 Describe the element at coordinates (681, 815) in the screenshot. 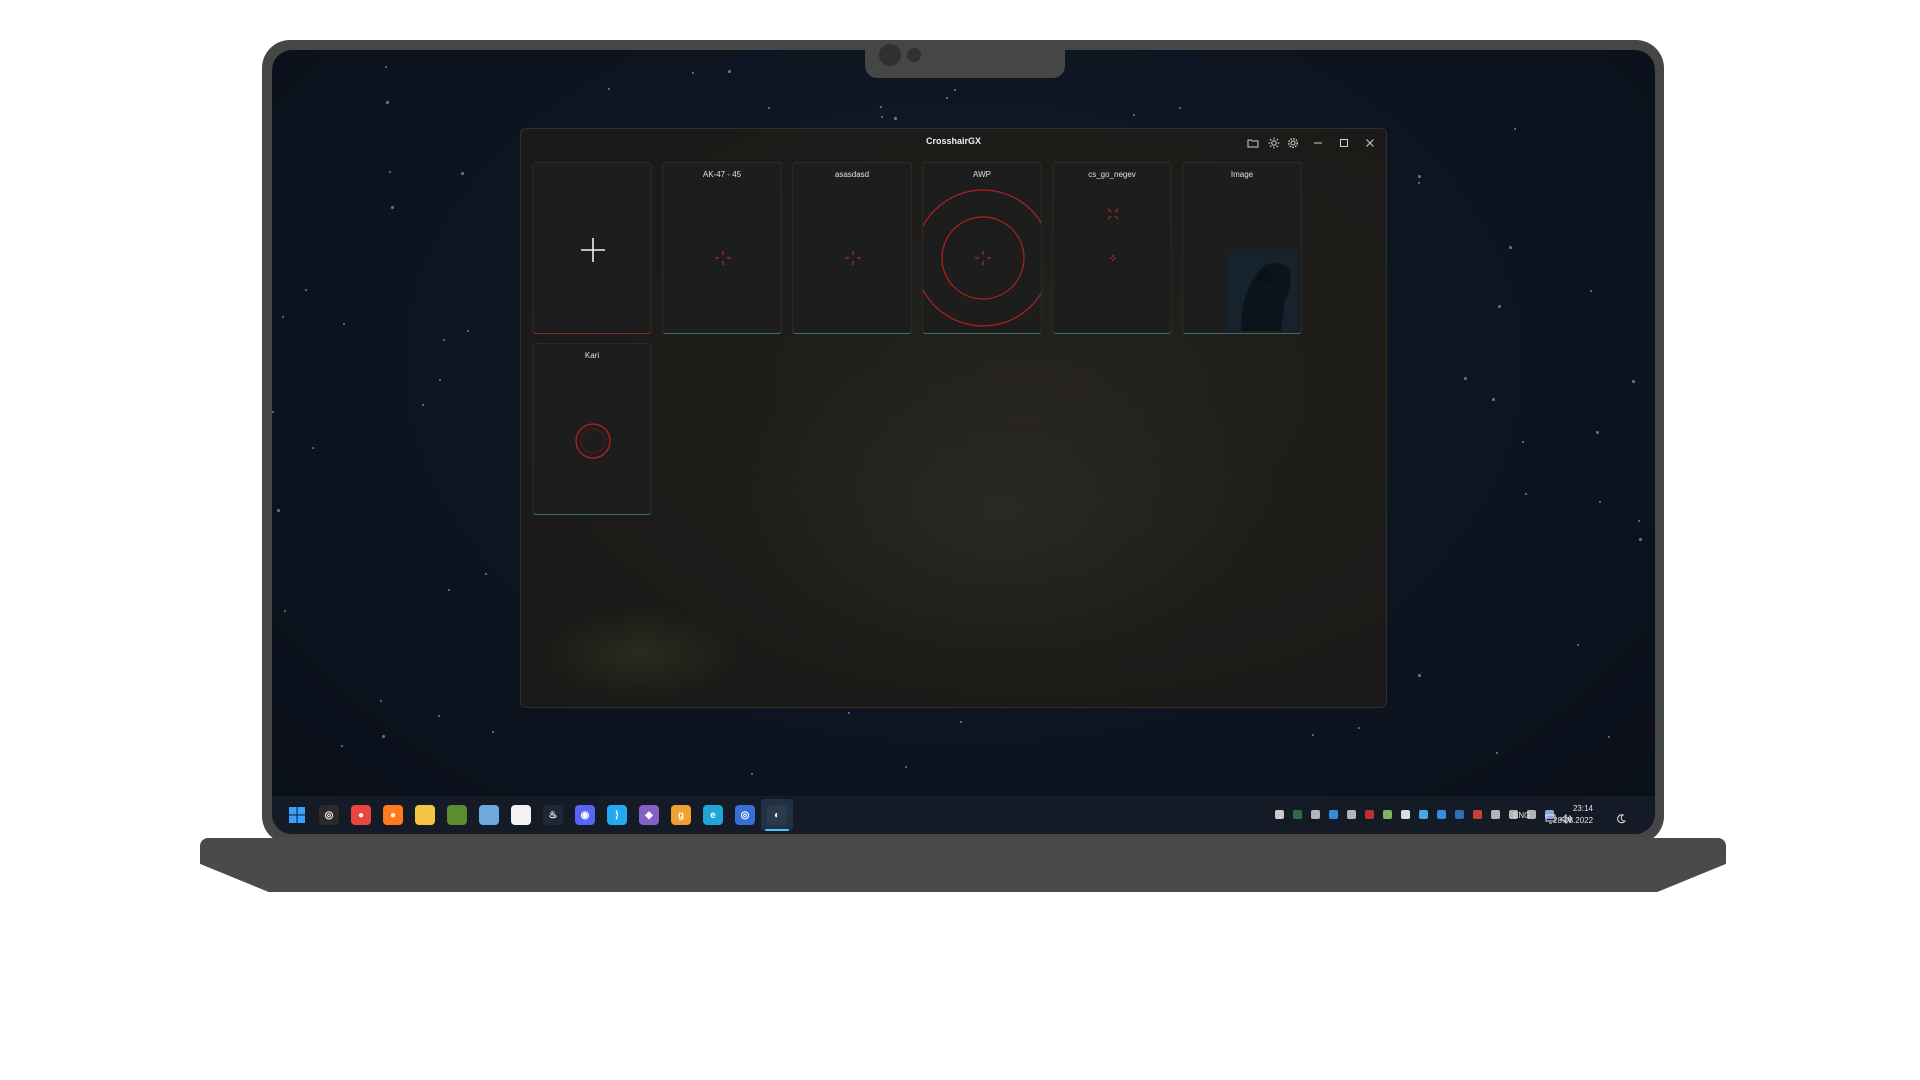

I see `gog-icon: g` at that location.